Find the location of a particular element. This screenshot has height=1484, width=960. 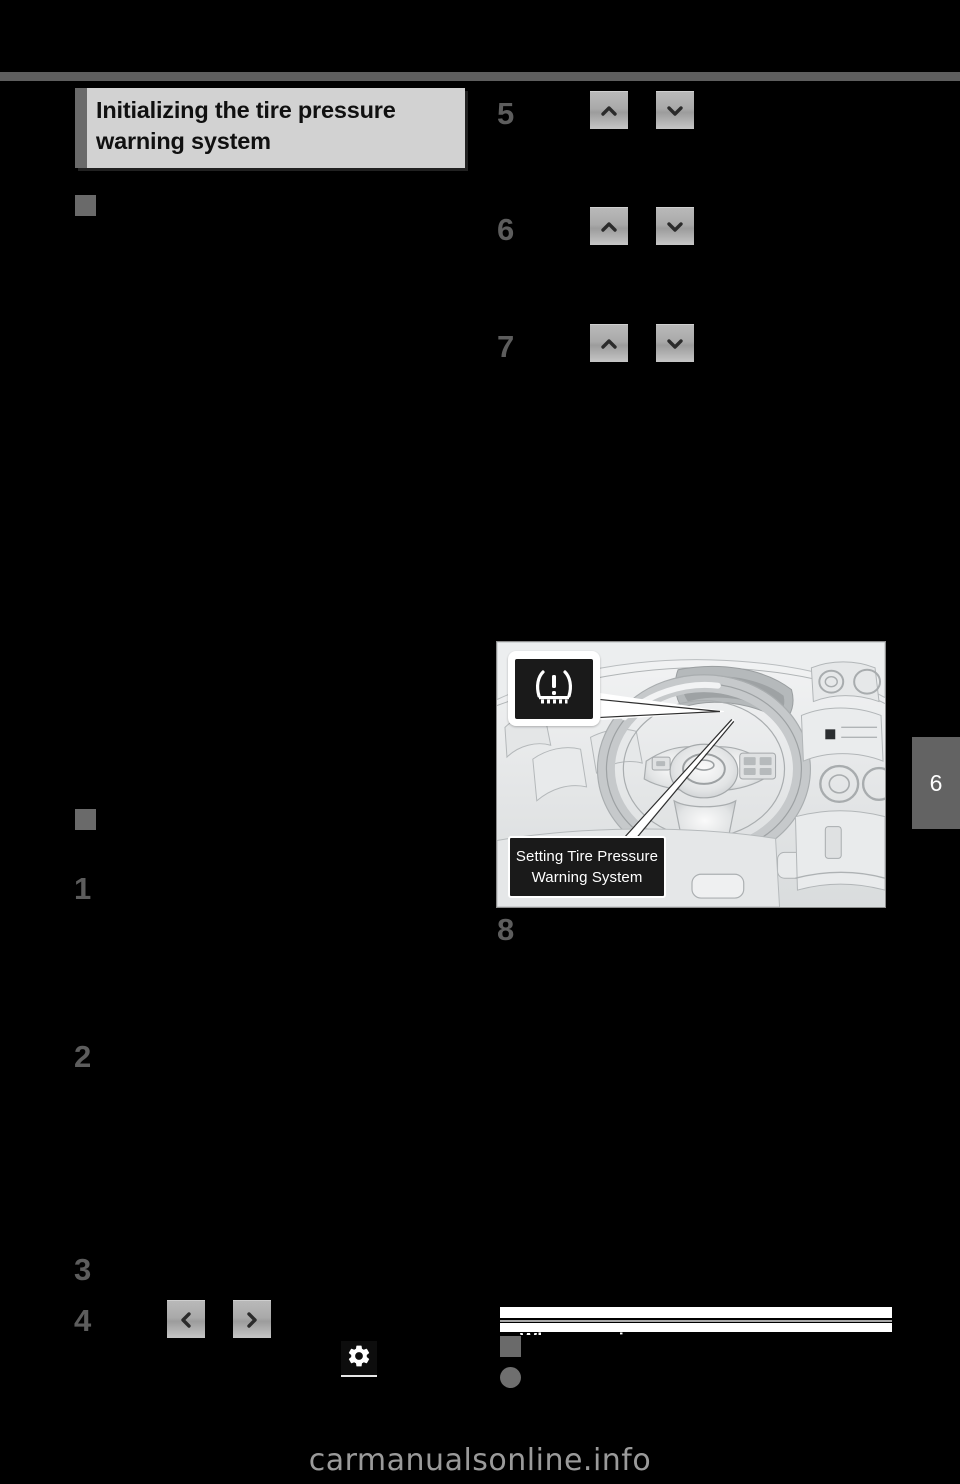

chapter-tab-number: 6 is located at coordinates (936, 782).